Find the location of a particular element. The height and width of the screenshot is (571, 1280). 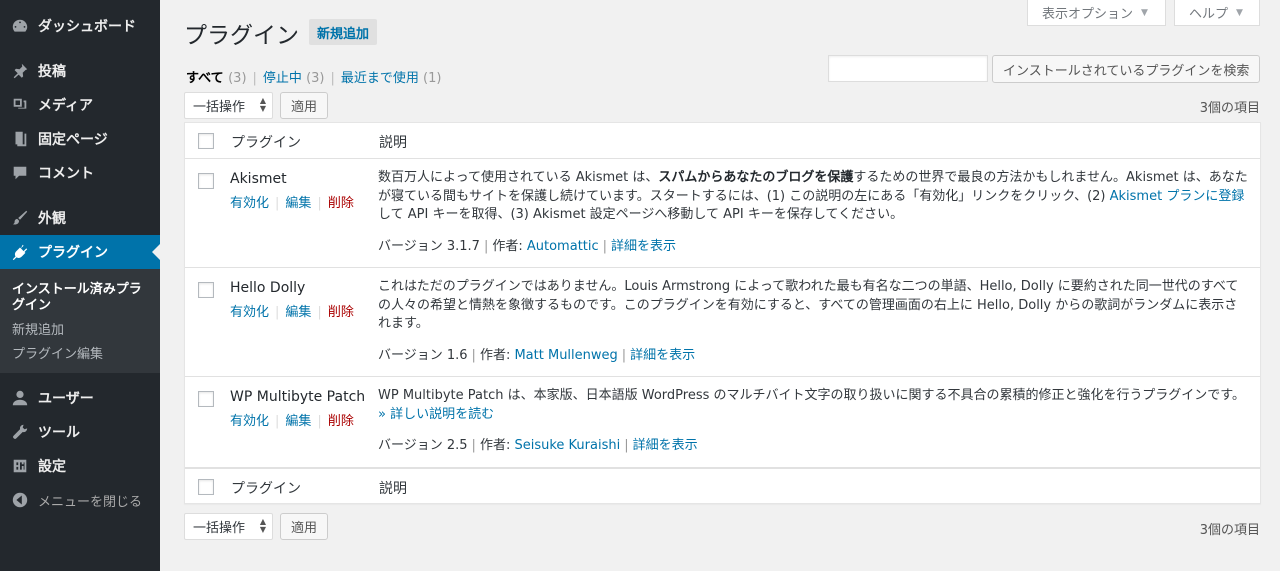

brush-icon is located at coordinates (20, 218).